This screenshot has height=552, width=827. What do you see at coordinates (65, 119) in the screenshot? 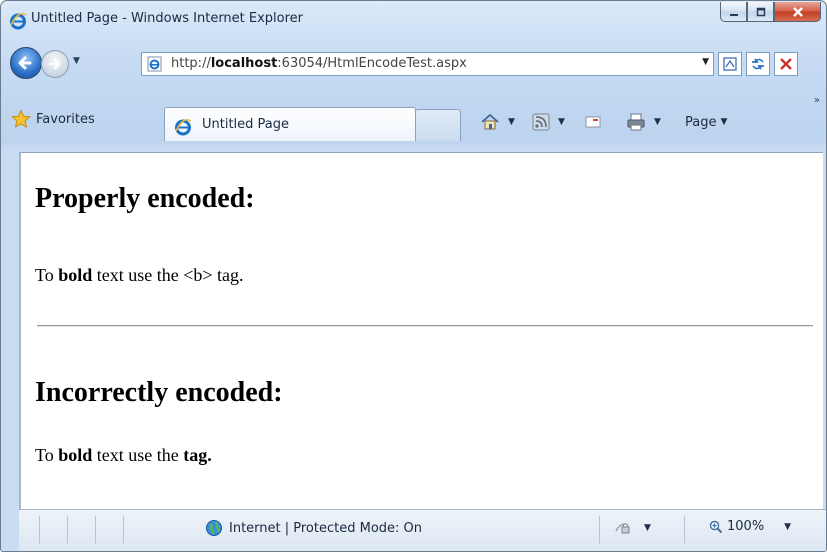
I see `favorites-label: Favorites` at bounding box center [65, 119].